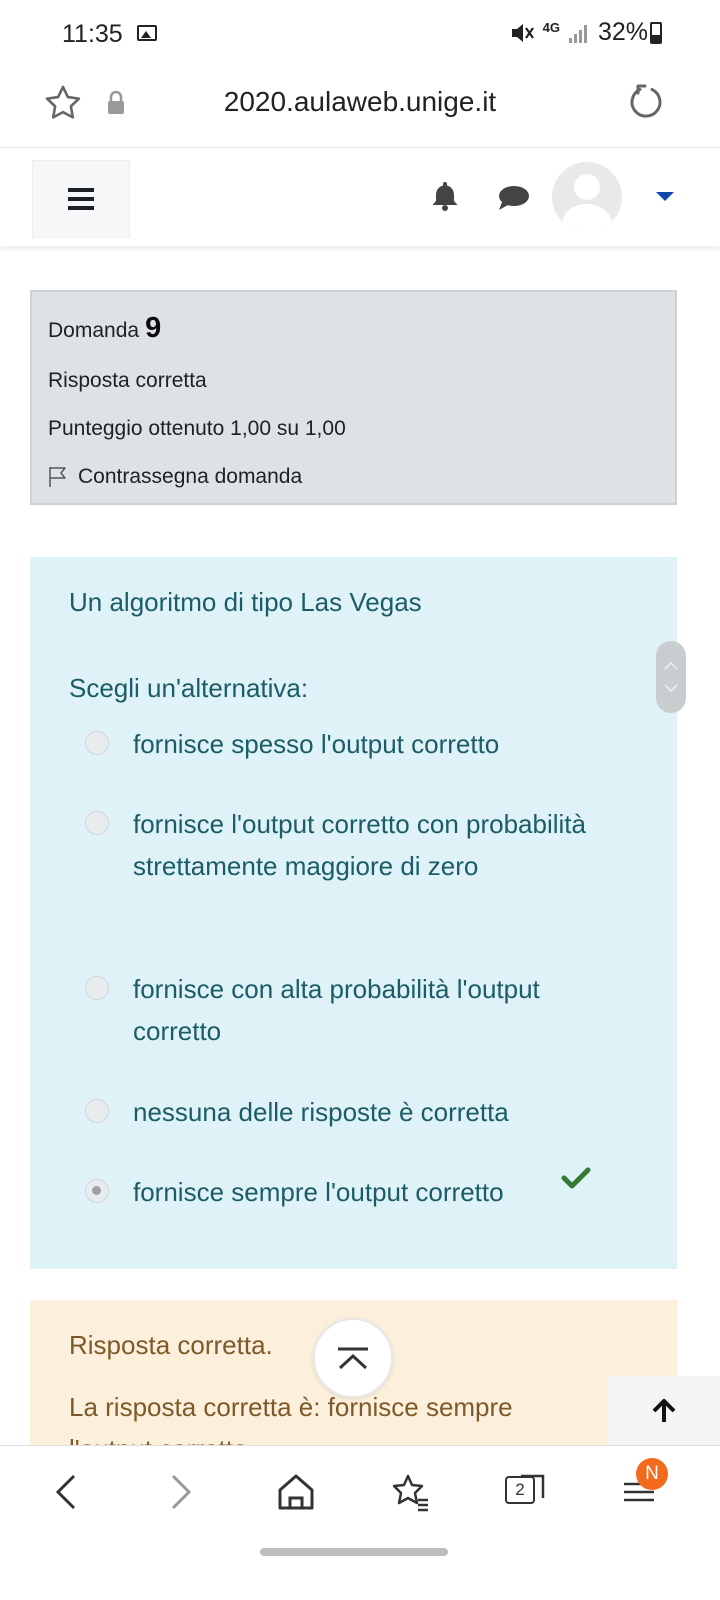  What do you see at coordinates (153, 328) in the screenshot?
I see `question-number: 9` at bounding box center [153, 328].